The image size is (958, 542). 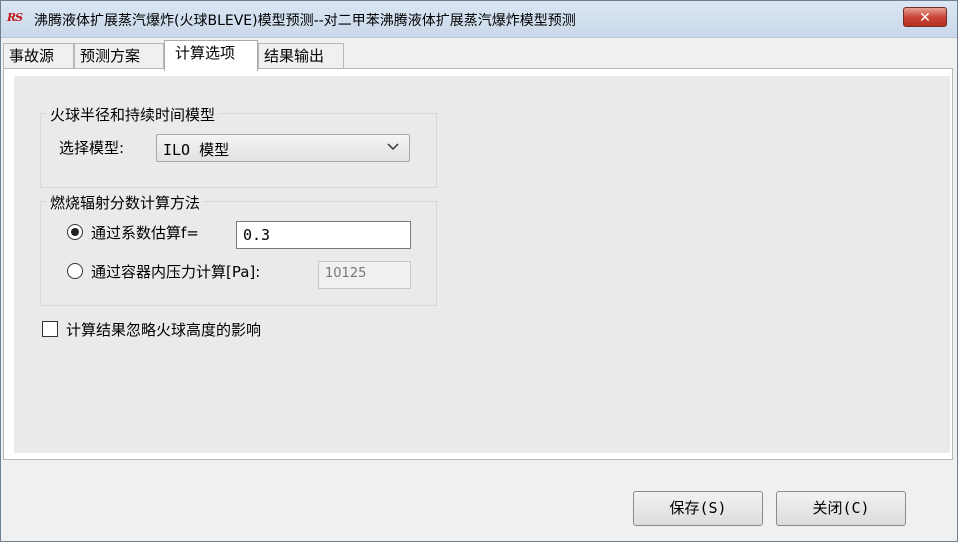 What do you see at coordinates (301, 56) in the screenshot?
I see `tab-result-output: 结果输出` at bounding box center [301, 56].